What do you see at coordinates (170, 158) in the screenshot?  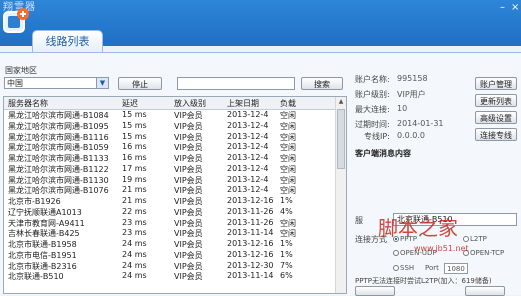 I see `table-row: 黑龙江哈尔滨市网通-B1133 16 ms VIP会员 2013-12-4 空闲` at bounding box center [170, 158].